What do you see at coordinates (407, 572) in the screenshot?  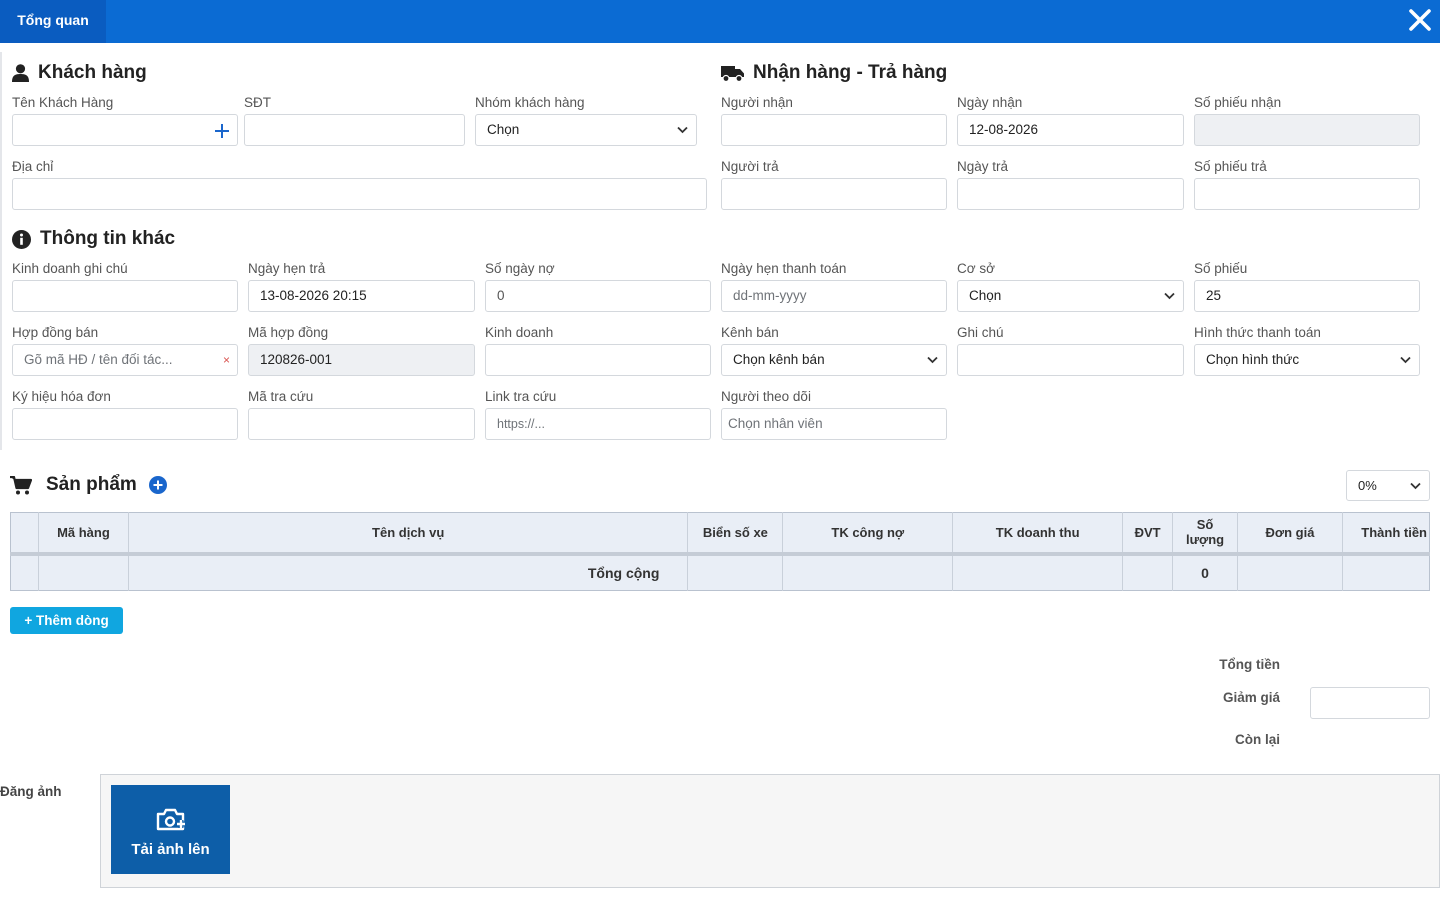 I see `total-label: Tổng cộng` at bounding box center [407, 572].